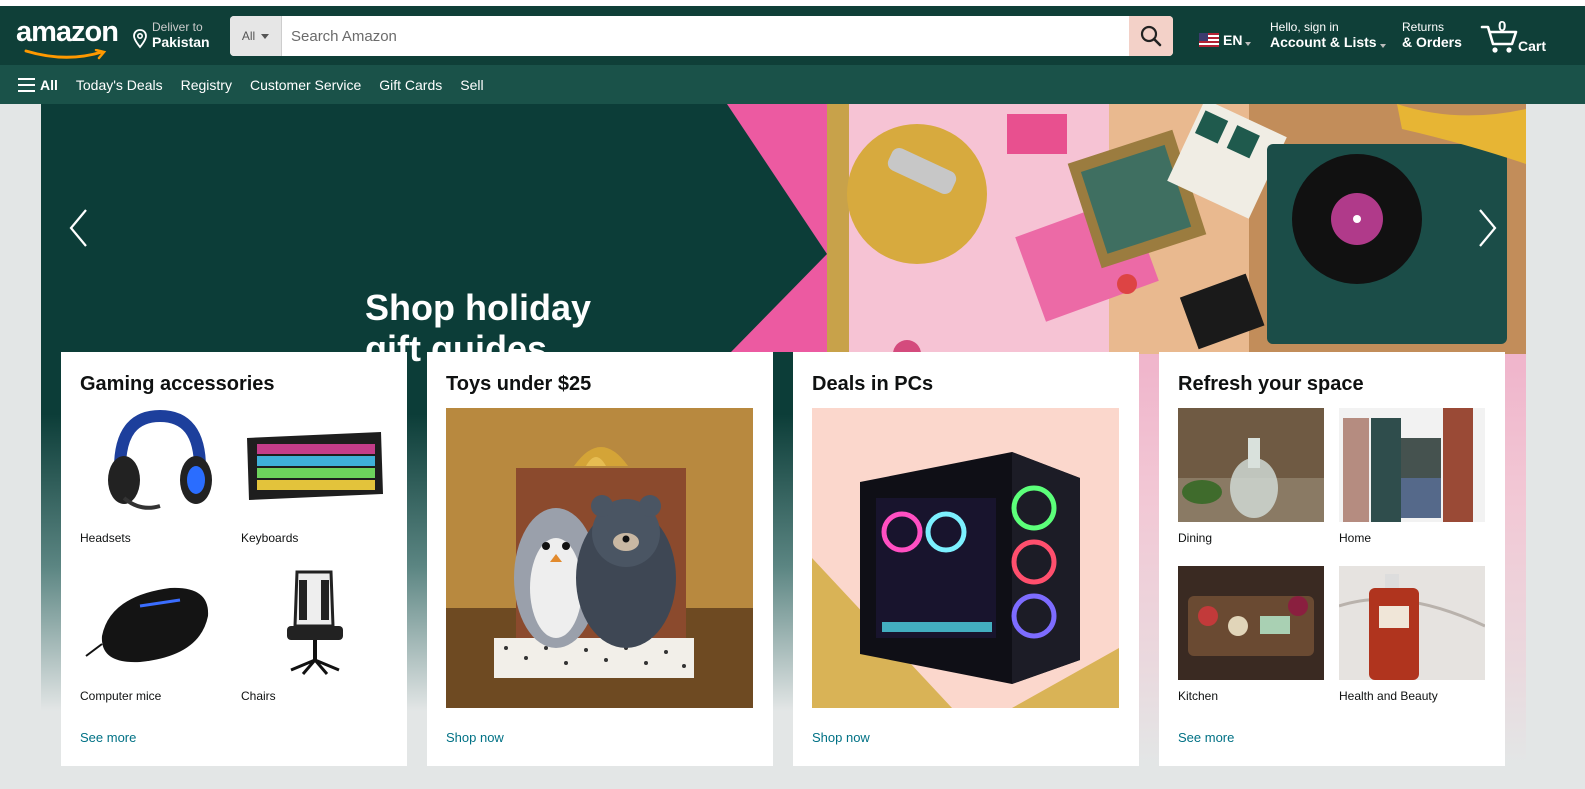 The width and height of the screenshot is (1585, 789). I want to click on quad-item-label: Kitchen, so click(1198, 696).